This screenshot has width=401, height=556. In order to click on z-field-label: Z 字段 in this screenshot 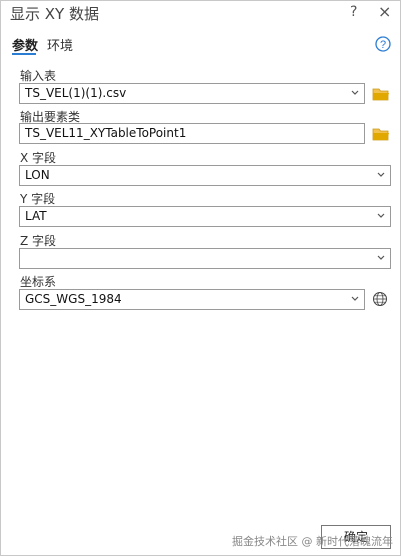, I will do `click(38, 241)`.